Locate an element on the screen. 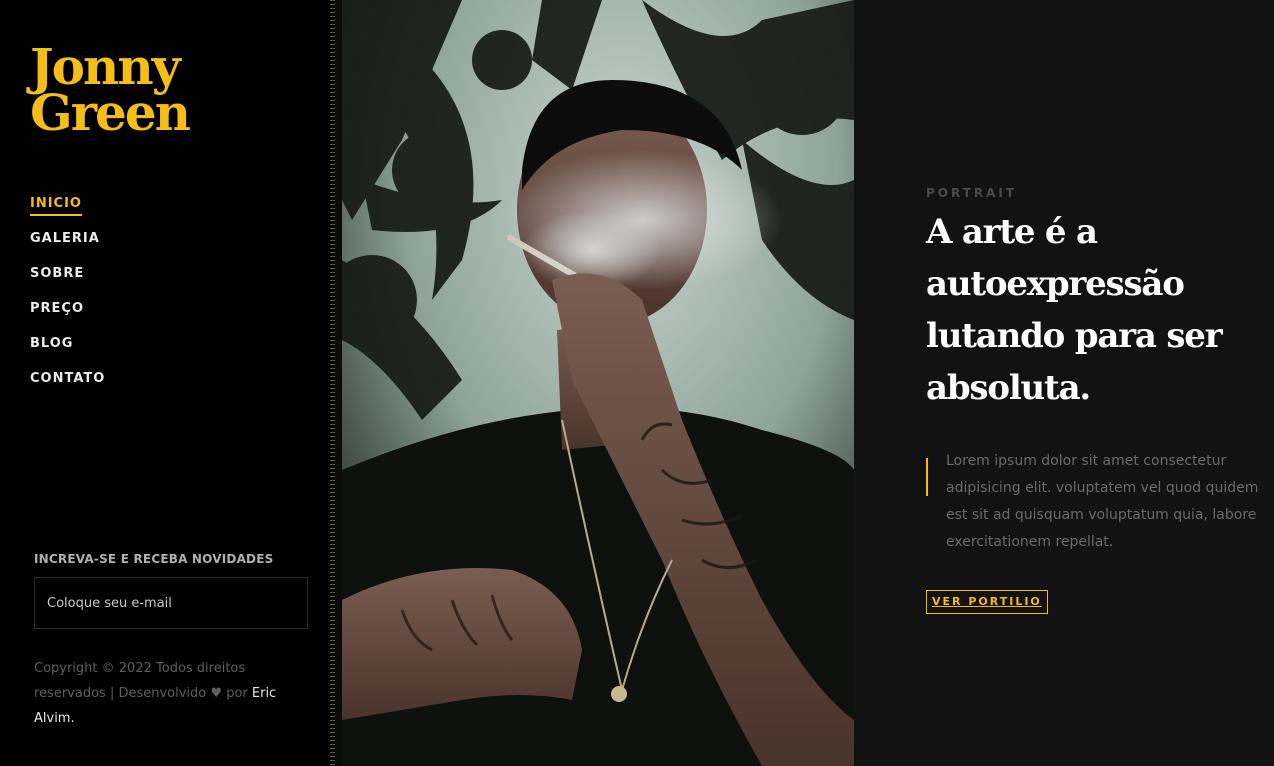 The image size is (1274, 766). nav-link-sobre: SOBRE is located at coordinates (57, 275).